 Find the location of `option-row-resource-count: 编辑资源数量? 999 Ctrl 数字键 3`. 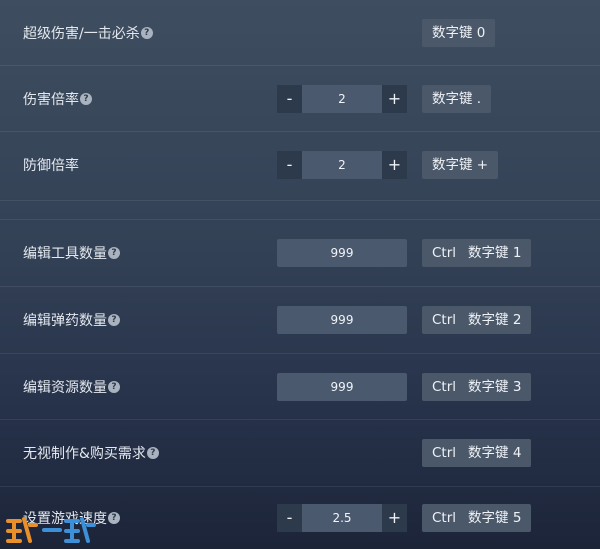

option-row-resource-count: 编辑资源数量? 999 Ctrl 数字键 3 is located at coordinates (300, 387).